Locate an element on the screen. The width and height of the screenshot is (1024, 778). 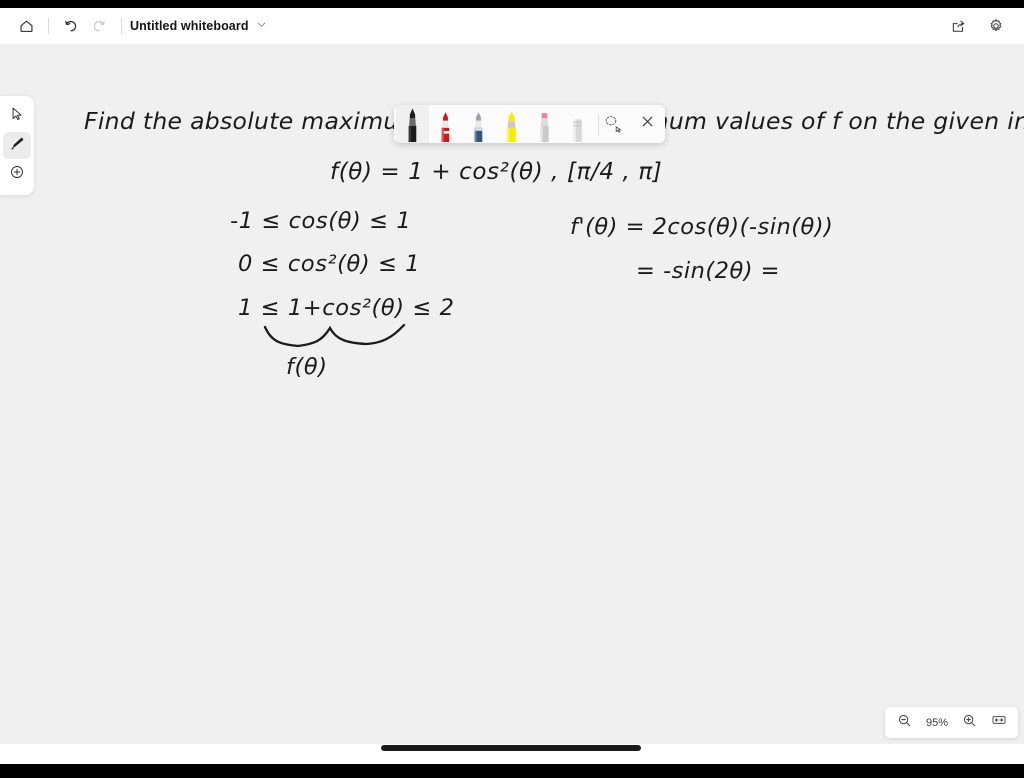
lasso-icon is located at coordinates (616, 124).